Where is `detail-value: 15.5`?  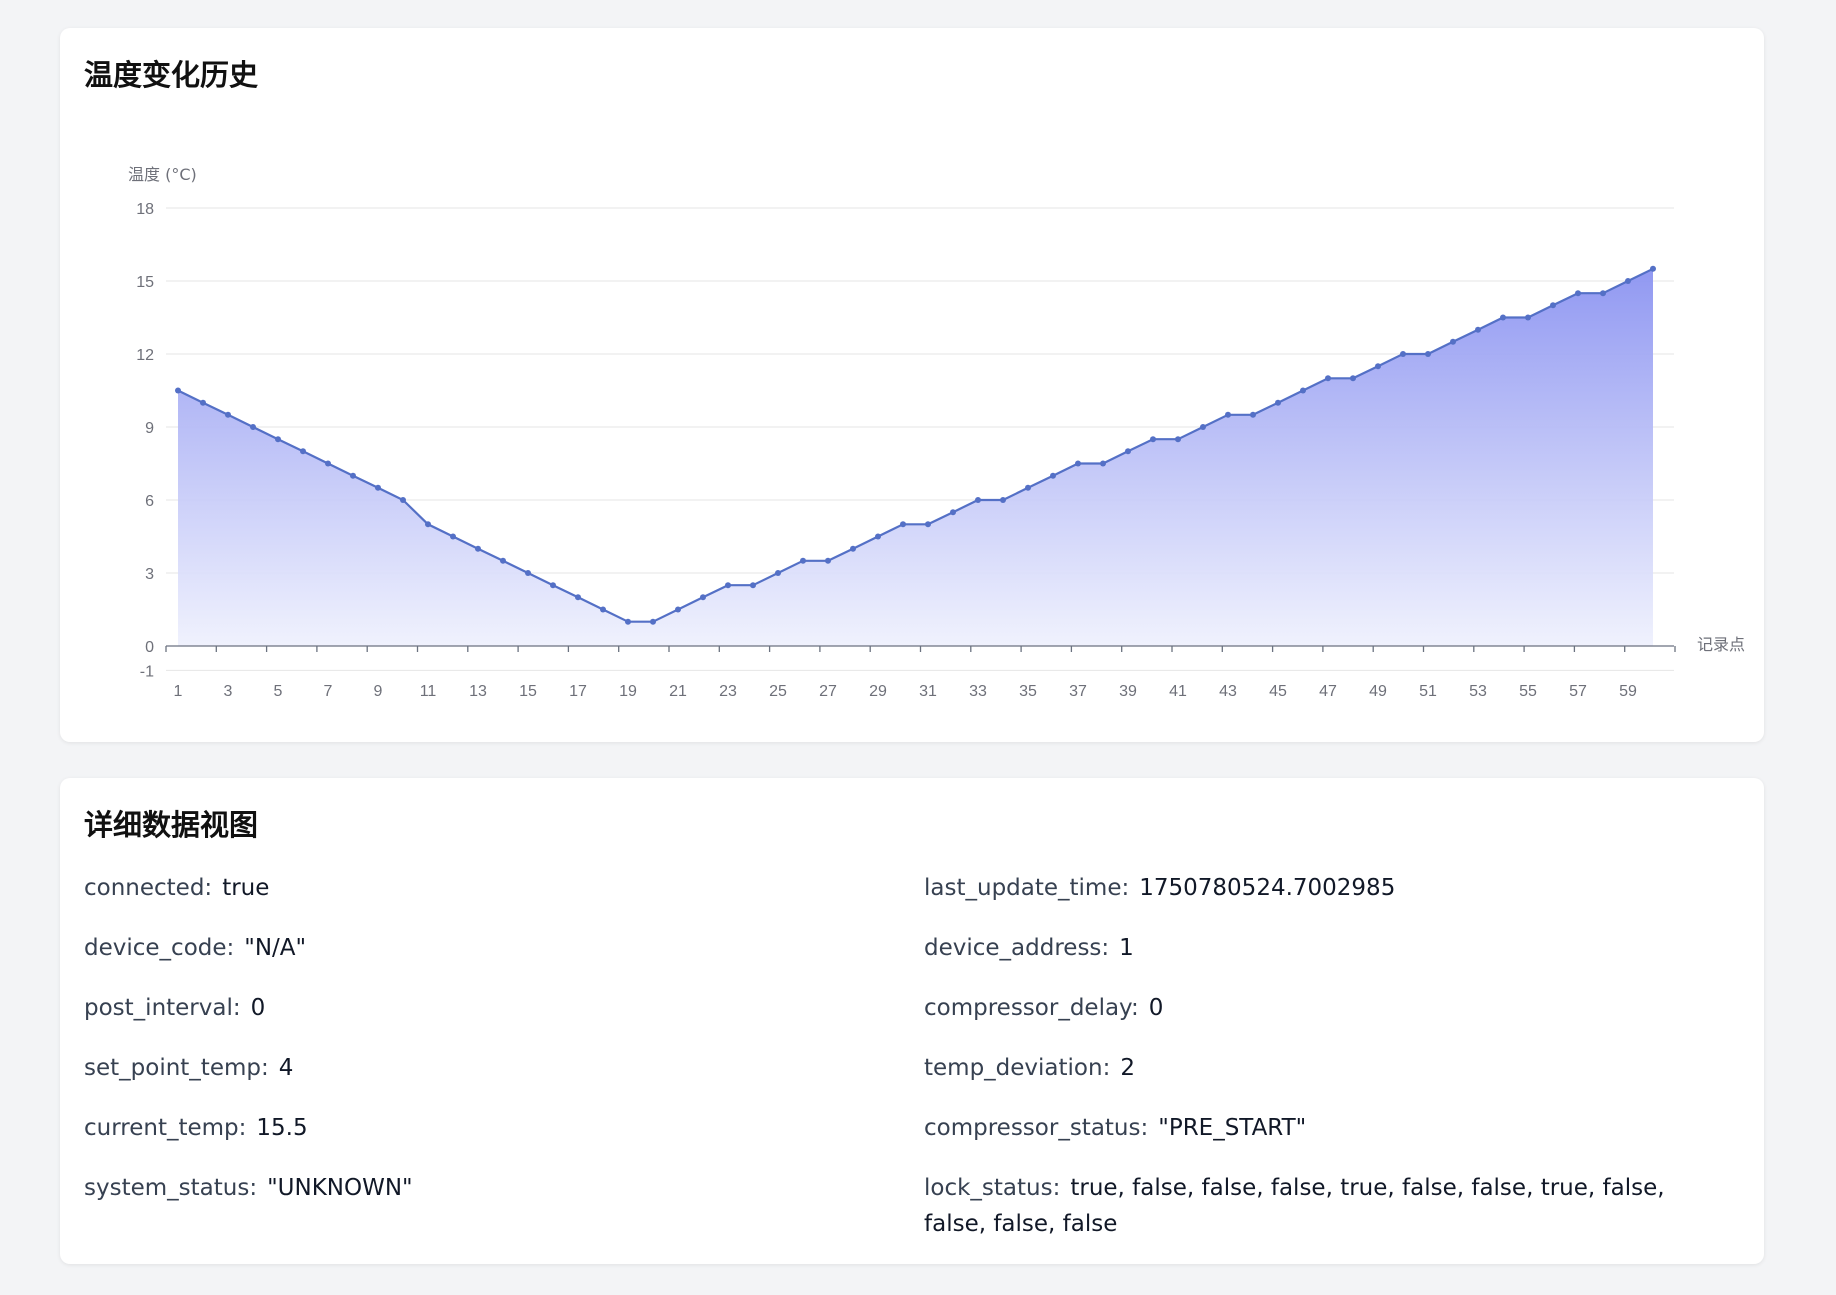 detail-value: 15.5 is located at coordinates (282, 1128).